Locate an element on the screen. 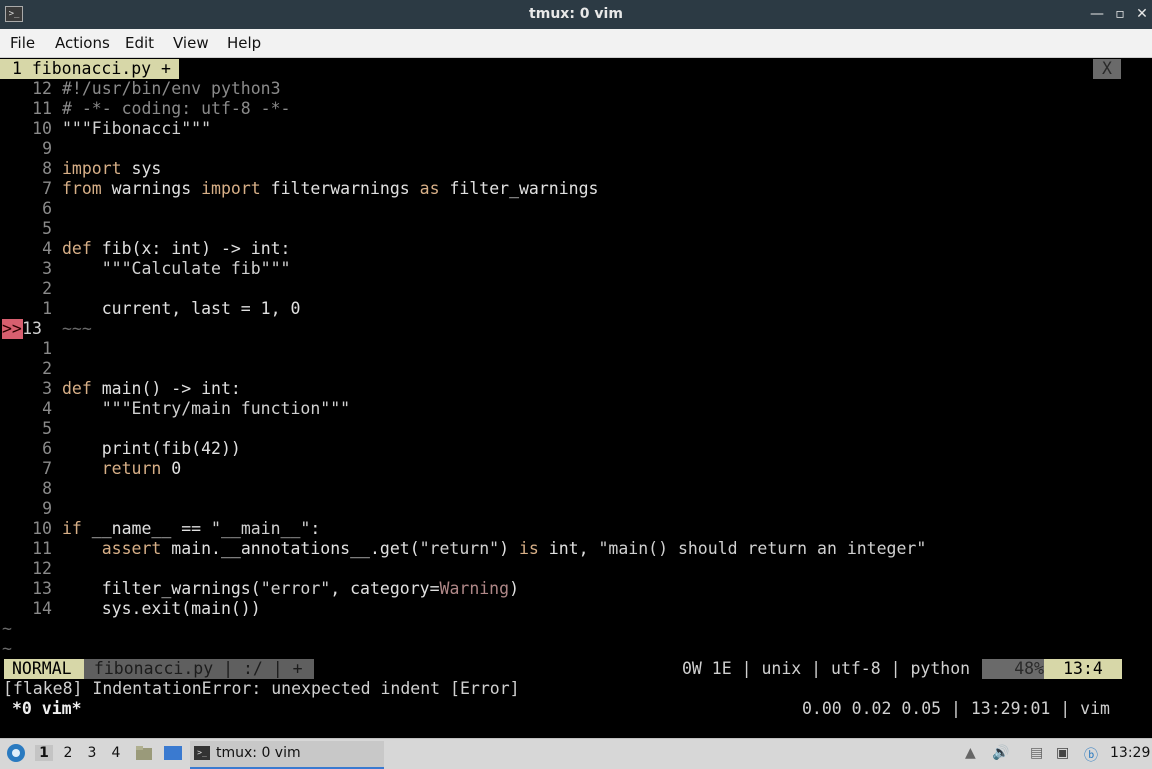  task-button-tmux: >_ tmux: 0 vim is located at coordinates (287, 755).